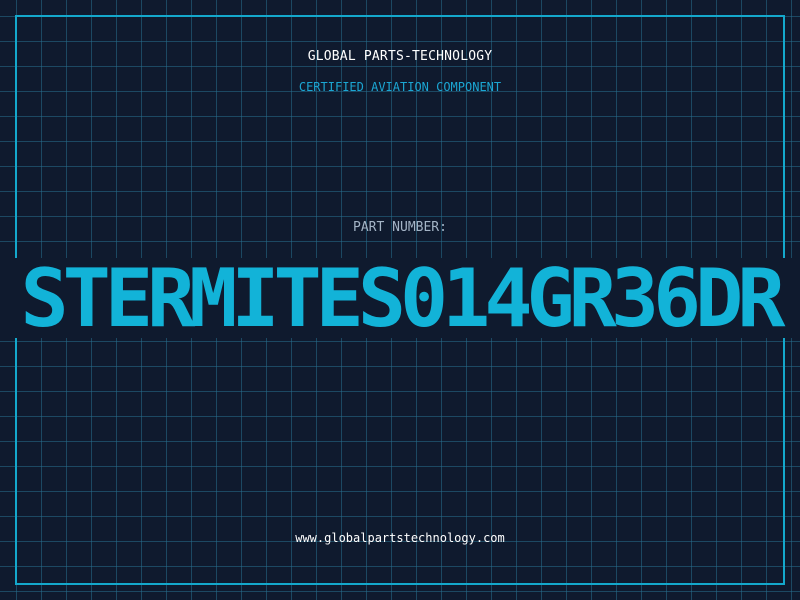 The image size is (800, 600). I want to click on website-url: www.globalpartstechnology.com, so click(400, 538).